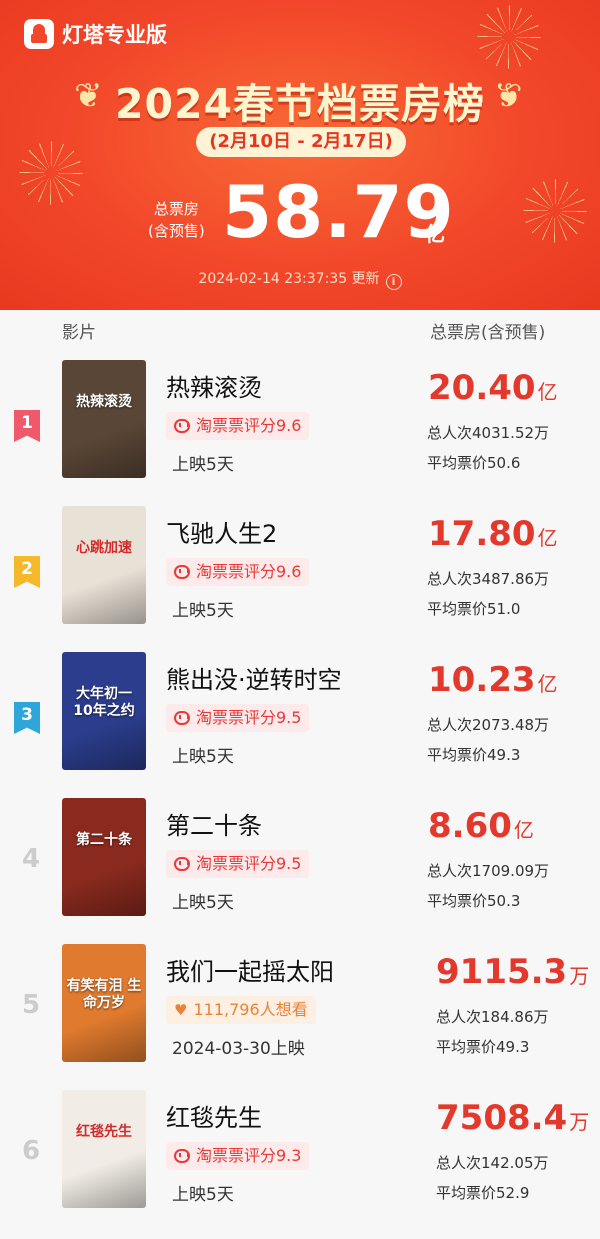 The height and width of the screenshot is (1239, 600). What do you see at coordinates (104, 857) in the screenshot?
I see `movie-poster: 第二十条` at bounding box center [104, 857].